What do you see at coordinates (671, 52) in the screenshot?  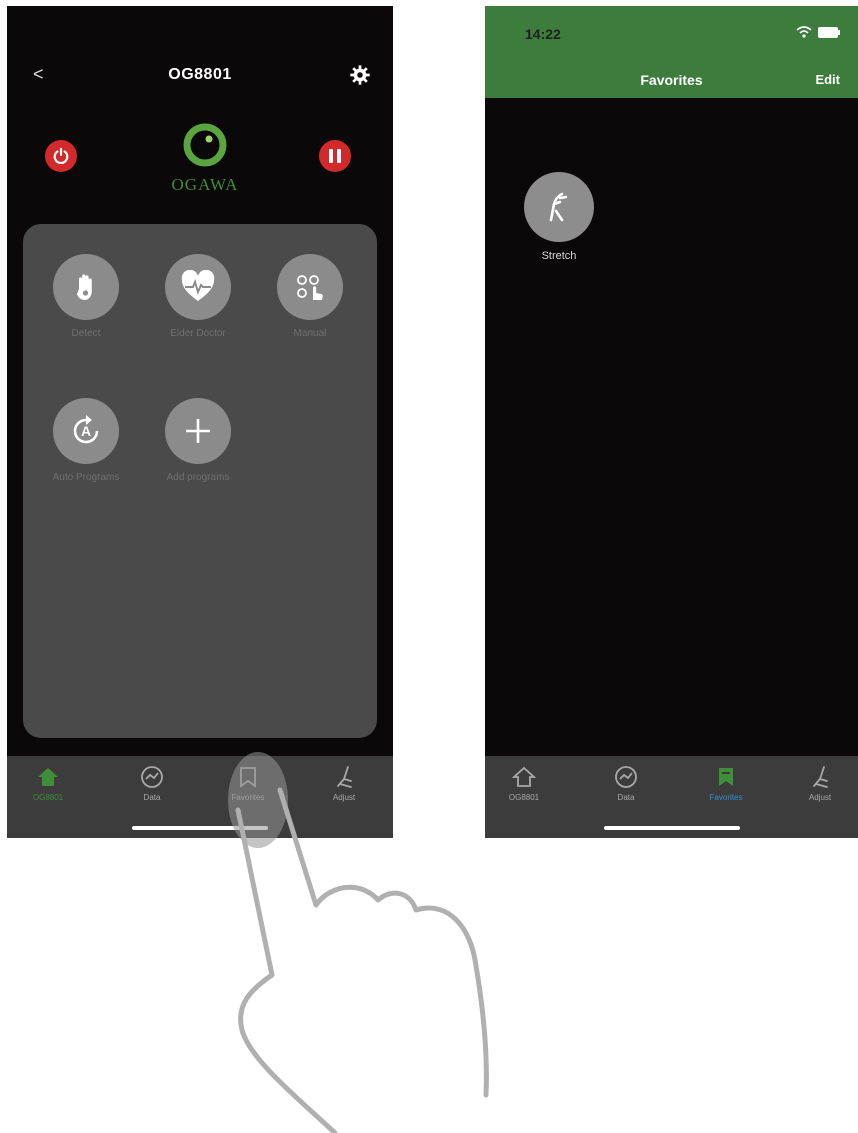 I see `favorites-header: 14:22 Favorites Edit` at bounding box center [671, 52].